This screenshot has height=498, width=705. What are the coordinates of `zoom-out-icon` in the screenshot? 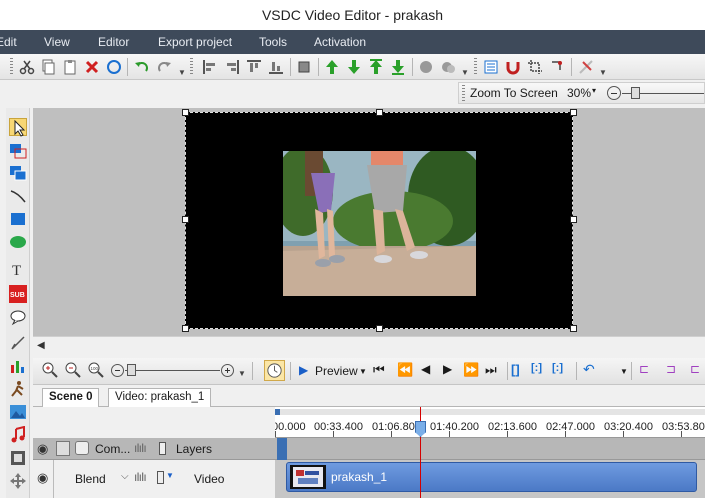 It's located at (614, 93).